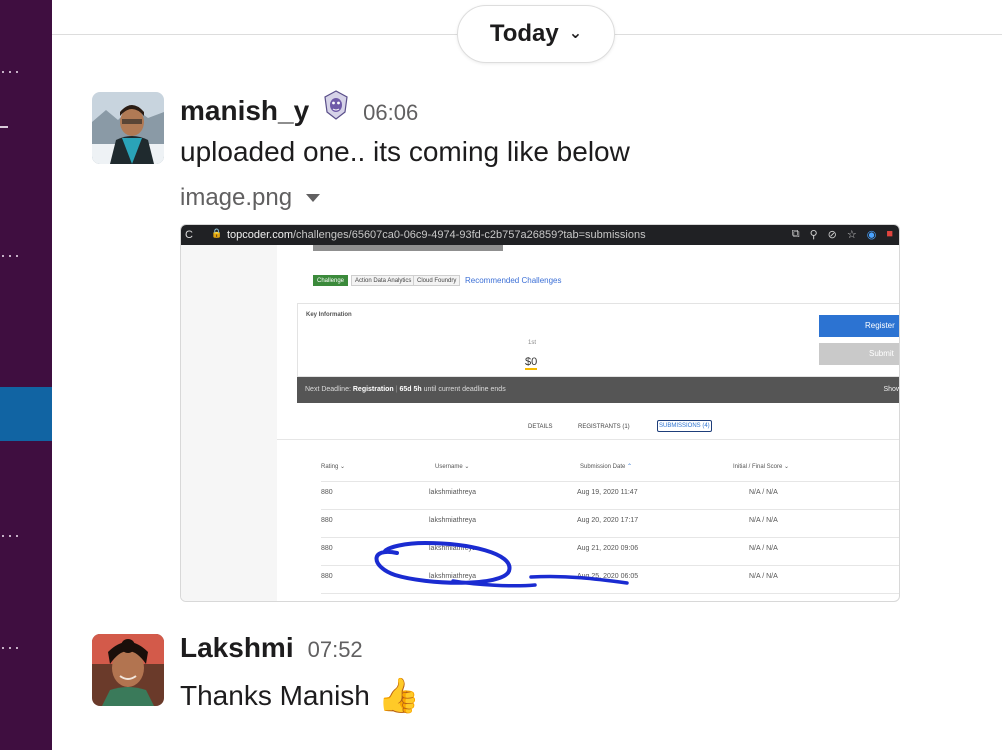 The width and height of the screenshot is (1002, 750). I want to click on workspace-sidebar: ··· ··· ··· ···, so click(26, 375).